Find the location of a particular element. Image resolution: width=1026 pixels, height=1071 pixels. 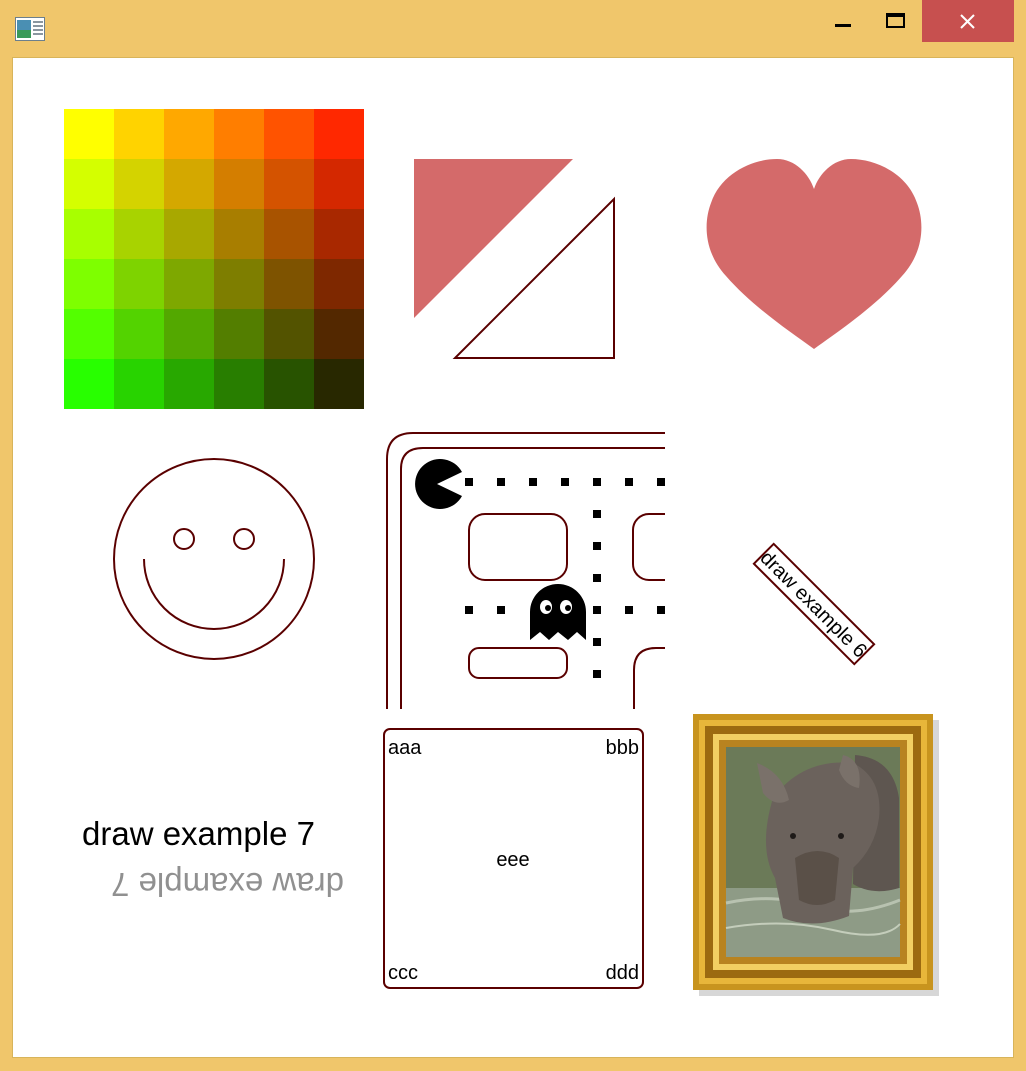

ghost is located at coordinates (558, 612).